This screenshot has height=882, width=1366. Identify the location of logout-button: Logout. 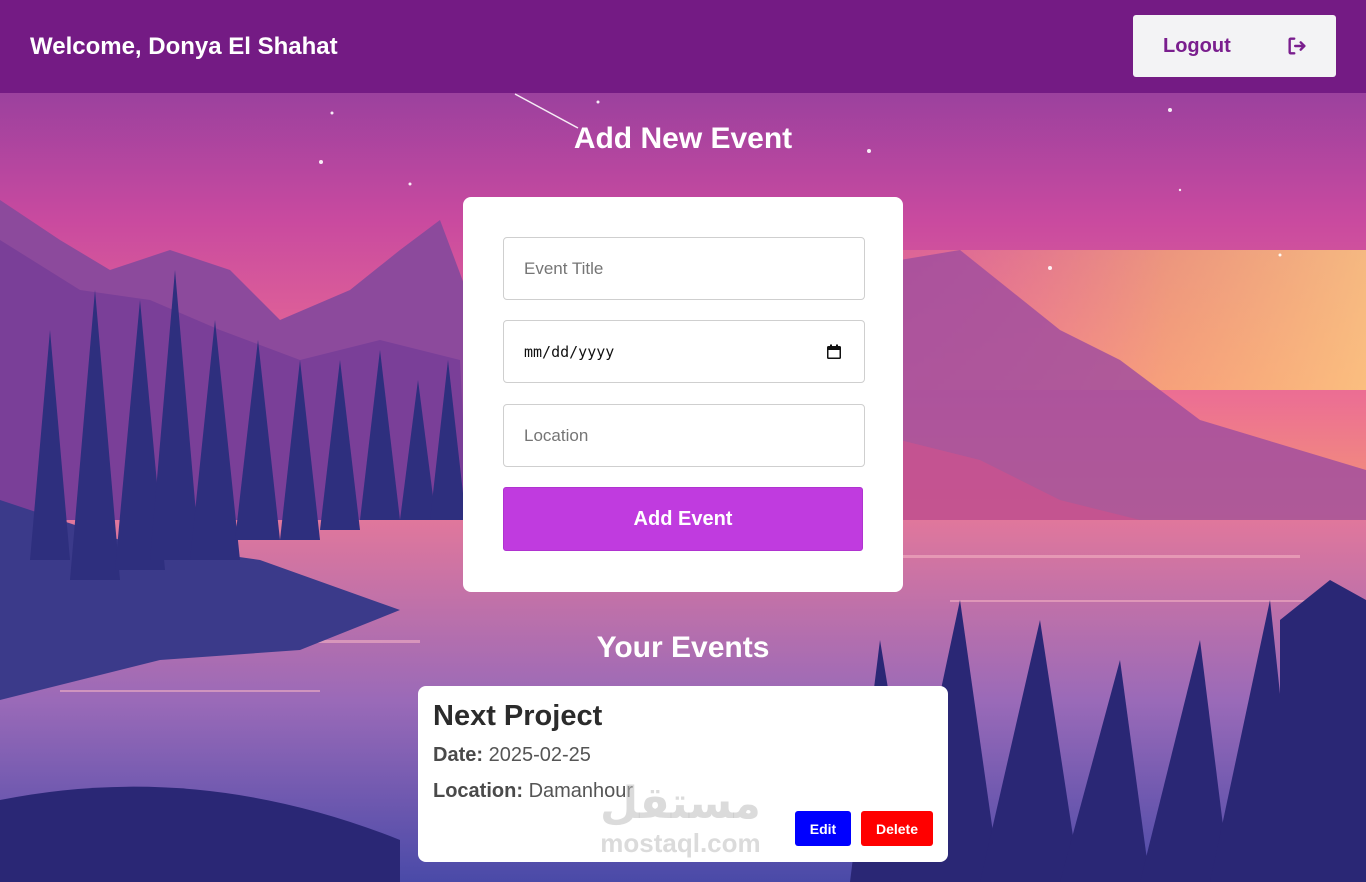
(1234, 46).